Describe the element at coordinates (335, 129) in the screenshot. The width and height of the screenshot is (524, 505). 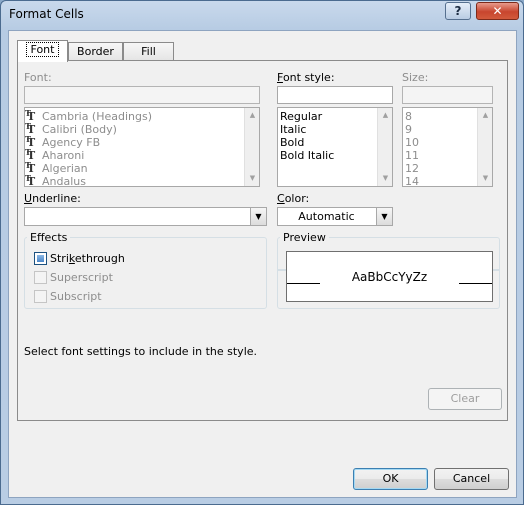
I see `list-item: Italic` at that location.